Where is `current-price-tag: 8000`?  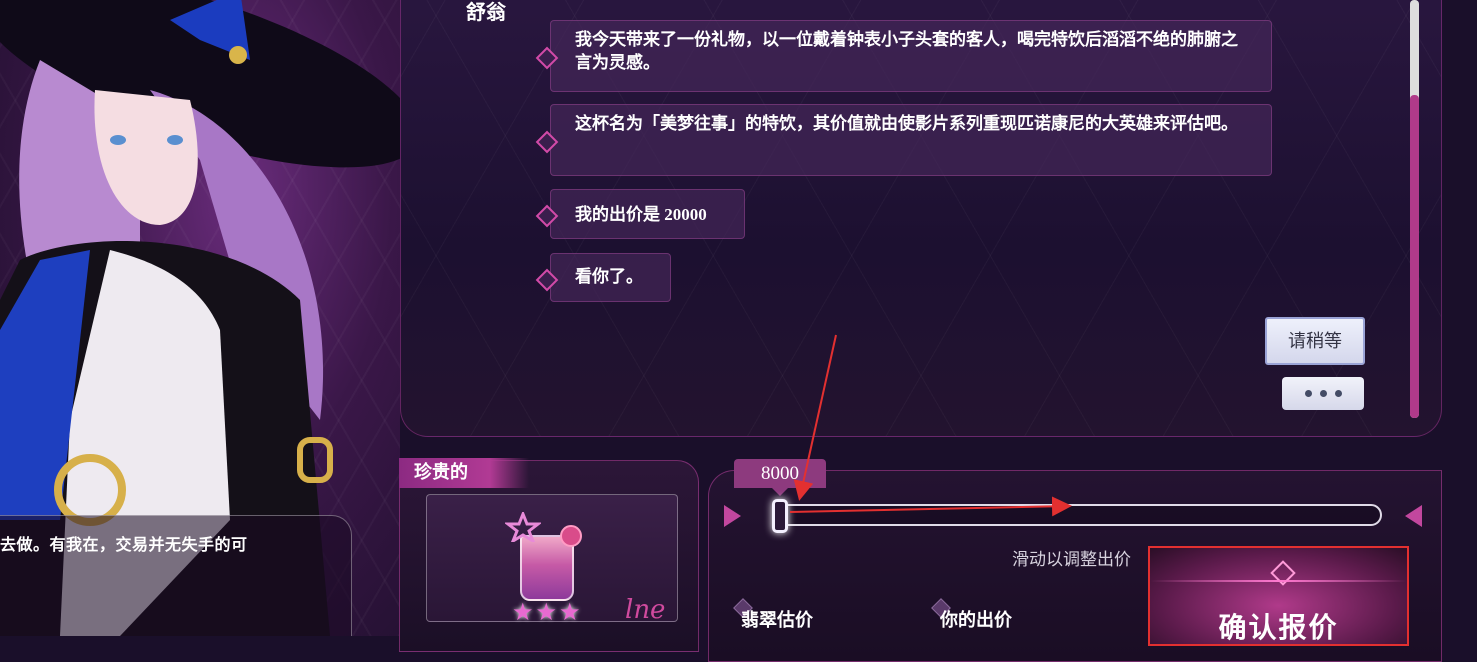
current-price-tag: 8000 is located at coordinates (780, 477).